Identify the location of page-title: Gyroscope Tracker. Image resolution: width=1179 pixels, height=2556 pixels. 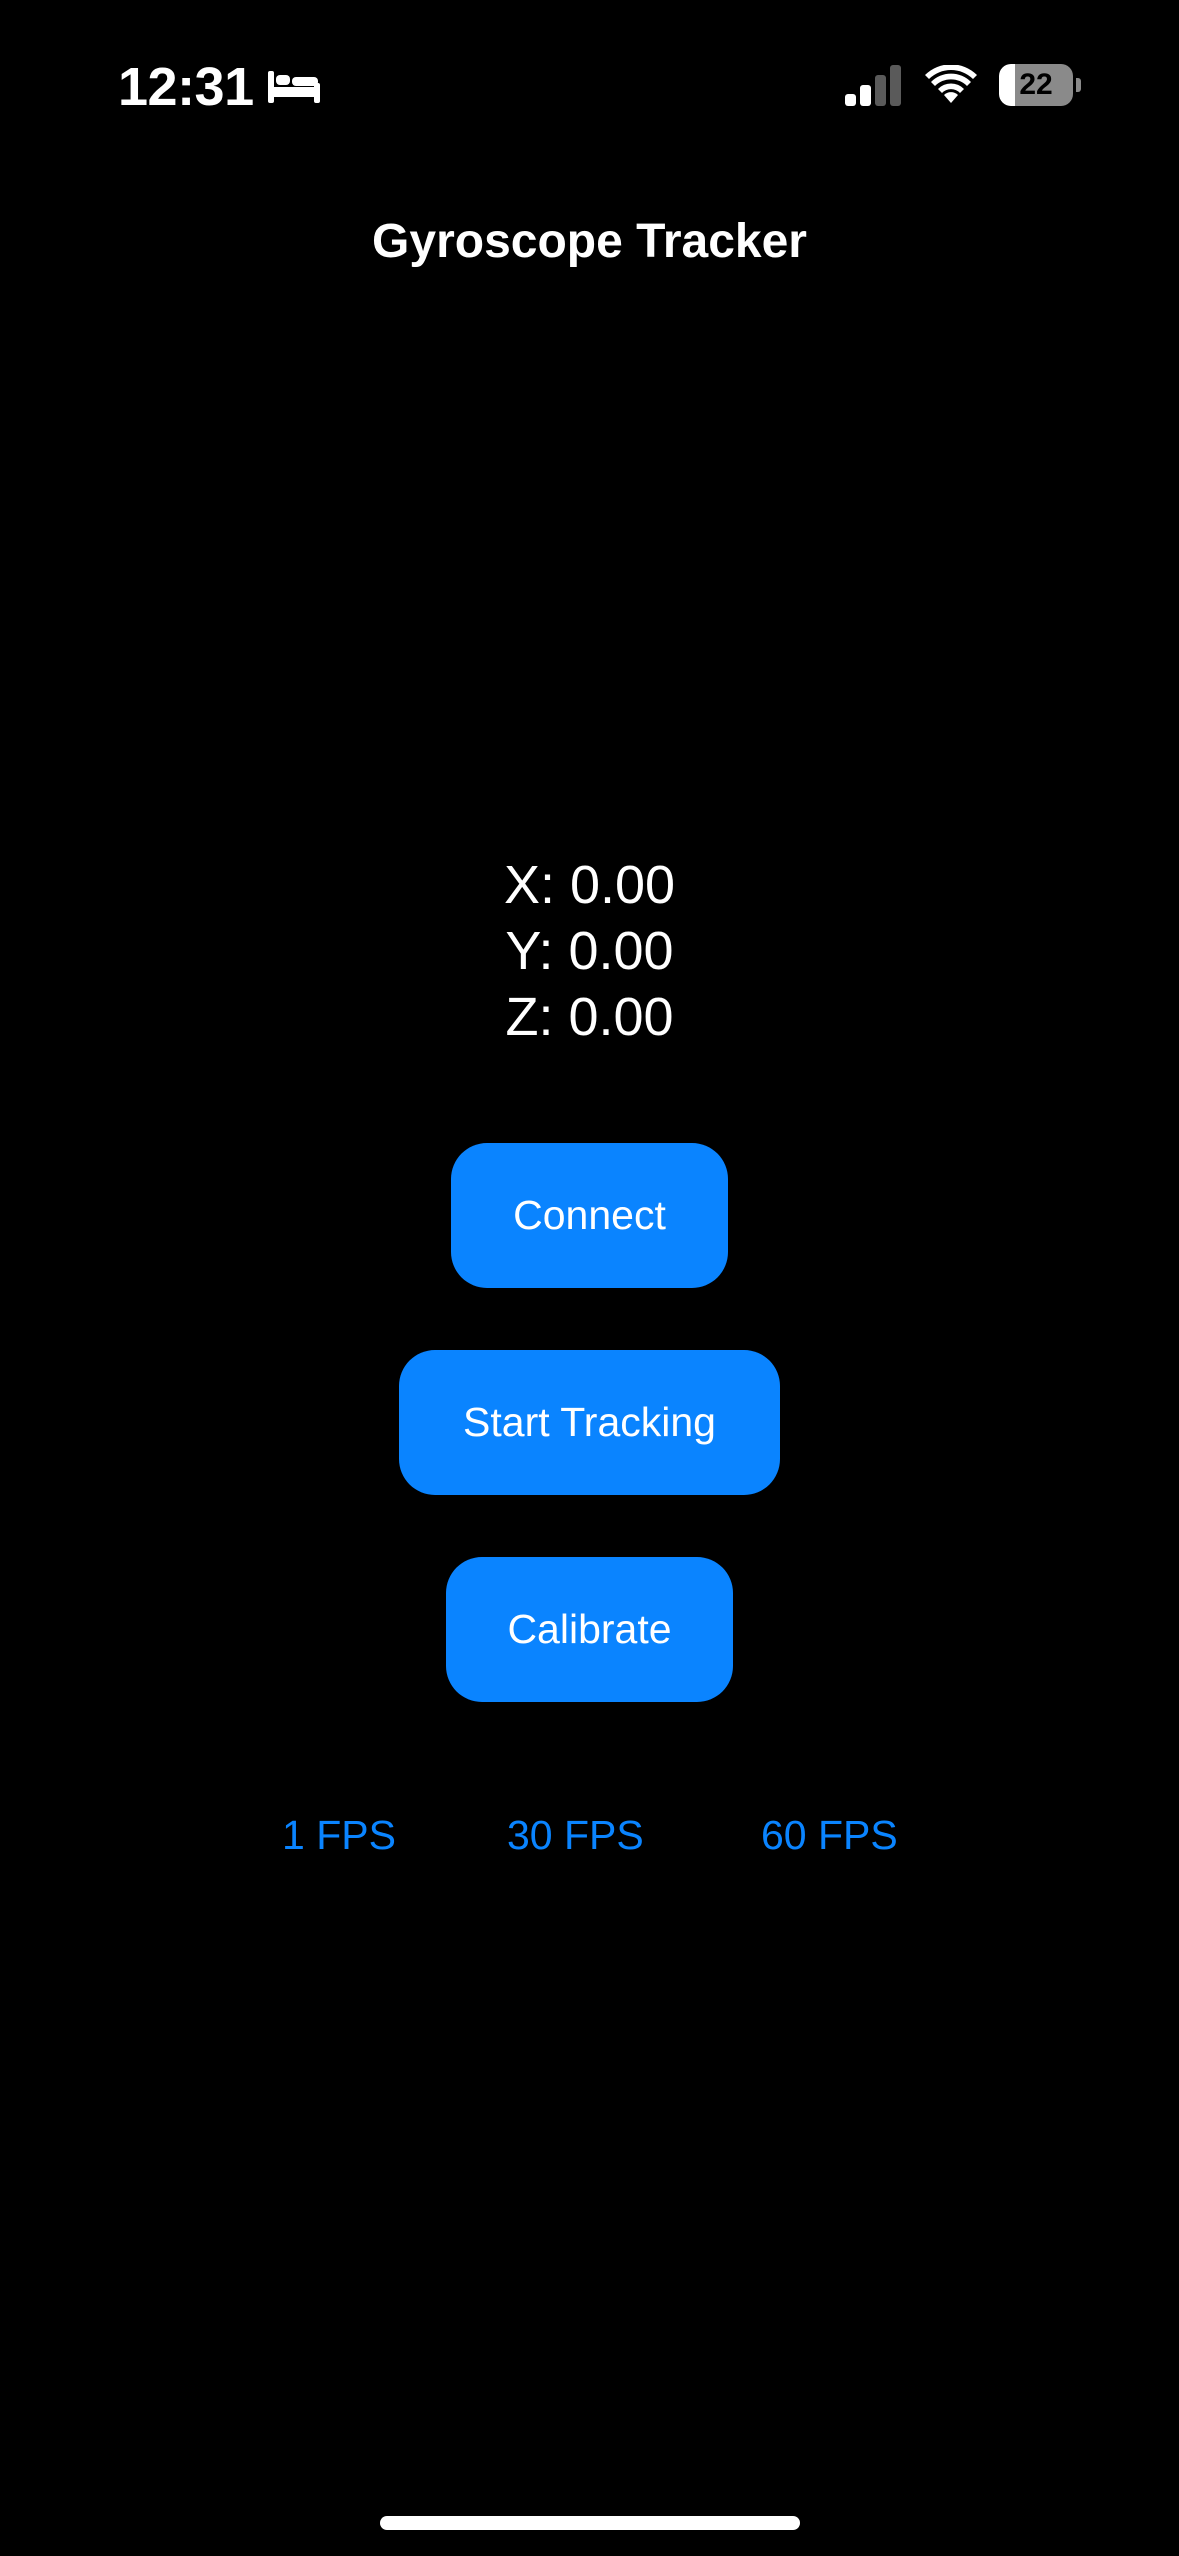
(589, 241).